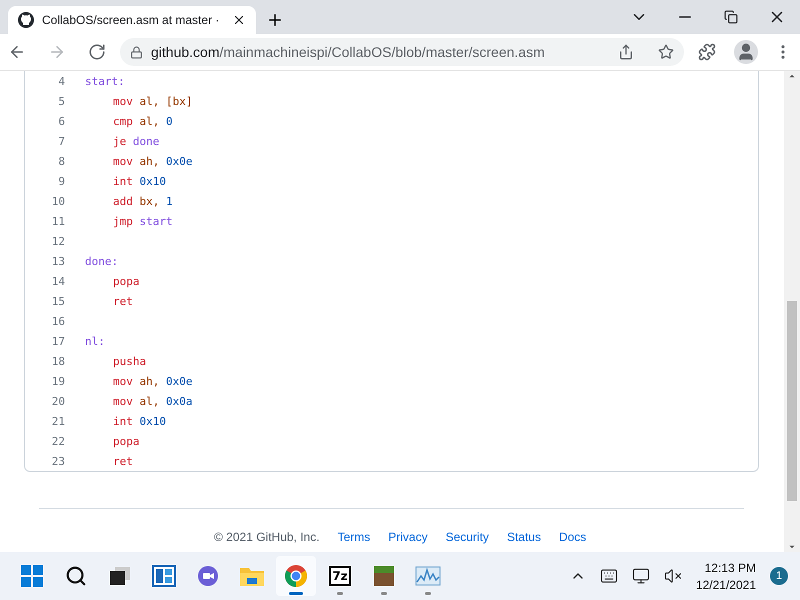 This screenshot has height=600, width=800. I want to click on close-tab-icon, so click(239, 20).